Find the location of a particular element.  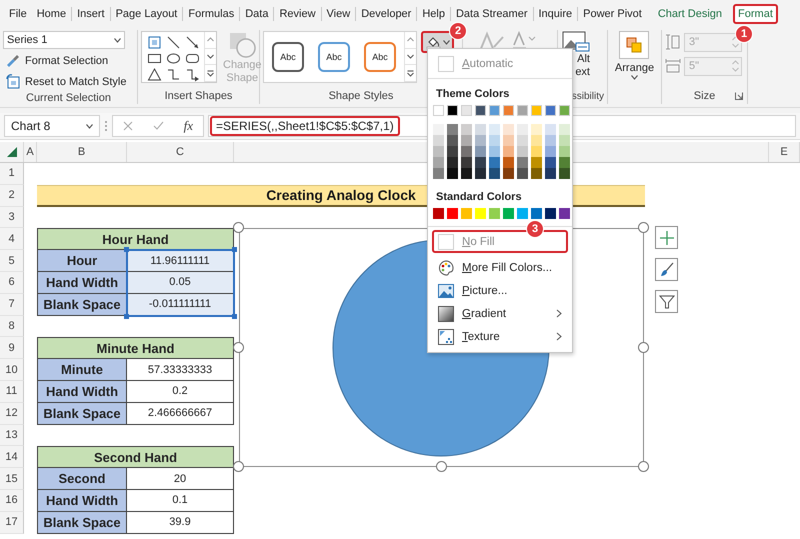

ribbon-tab: Chart Design is located at coordinates (690, 14).